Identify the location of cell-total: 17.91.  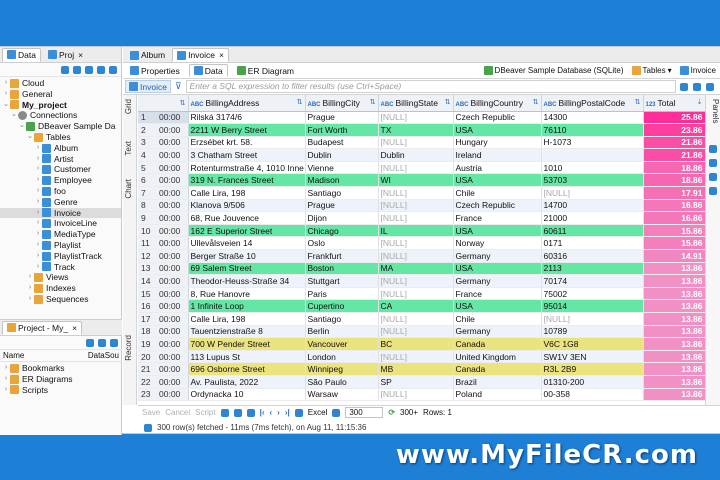
(674, 193).